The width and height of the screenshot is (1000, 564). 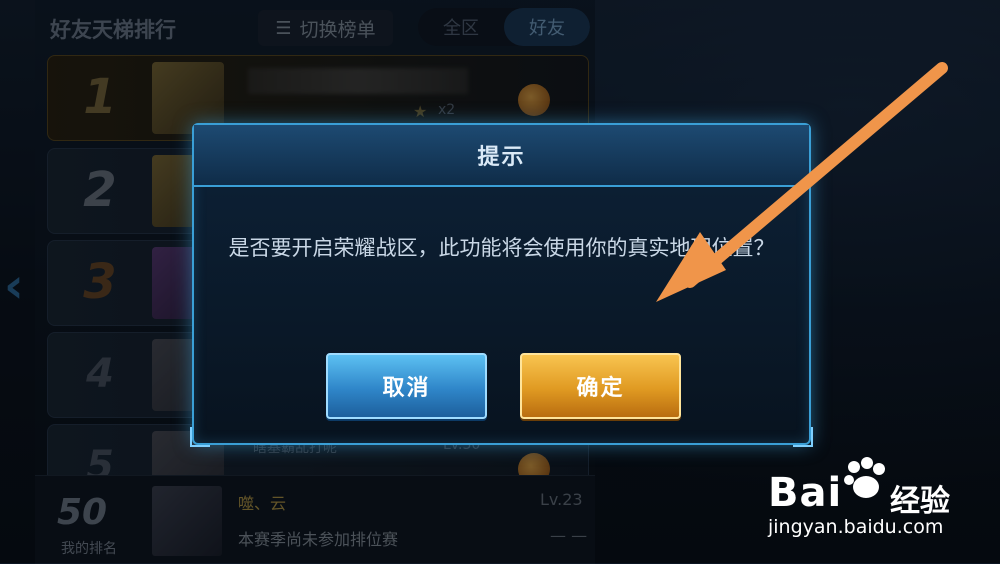 What do you see at coordinates (805, 493) in the screenshot?
I see `baidu-logo-text: Bai` at bounding box center [805, 493].